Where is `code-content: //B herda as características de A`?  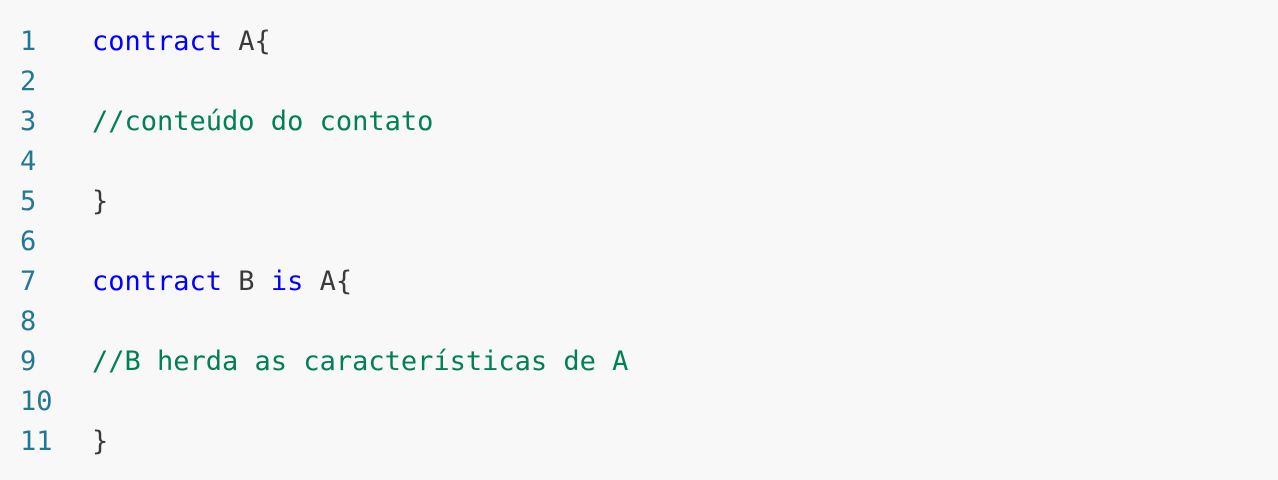
code-content: //B herda as características de A is located at coordinates (360, 362).